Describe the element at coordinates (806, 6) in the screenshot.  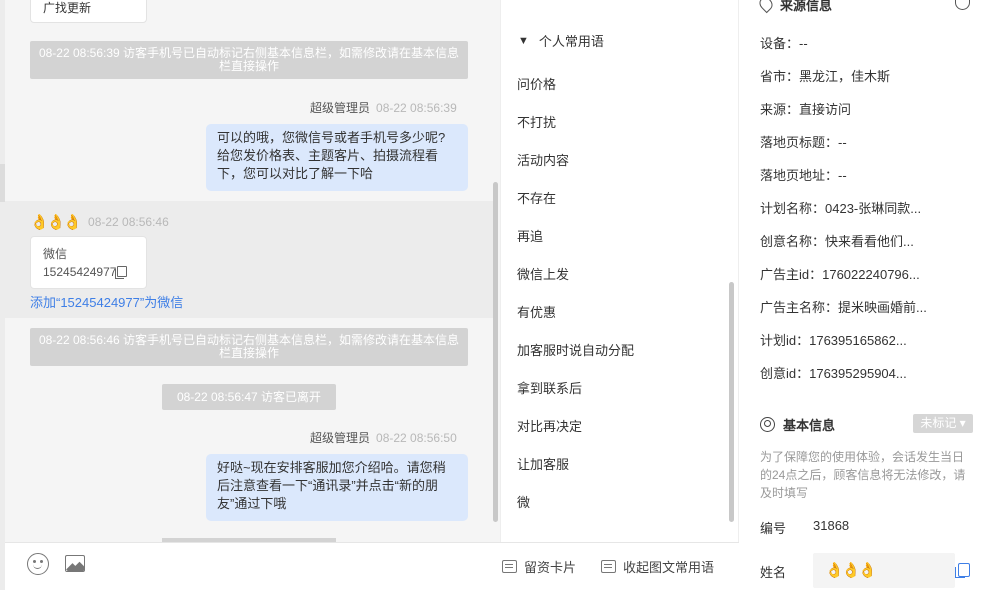
I see `source-info-title: 来源信息` at that location.